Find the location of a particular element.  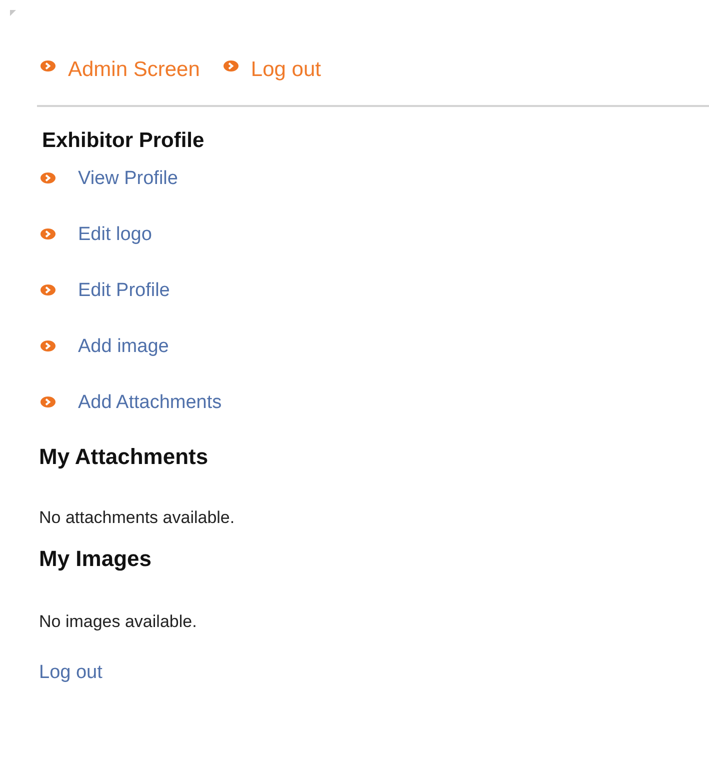

empty-message: No attachments available. is located at coordinates (137, 518).